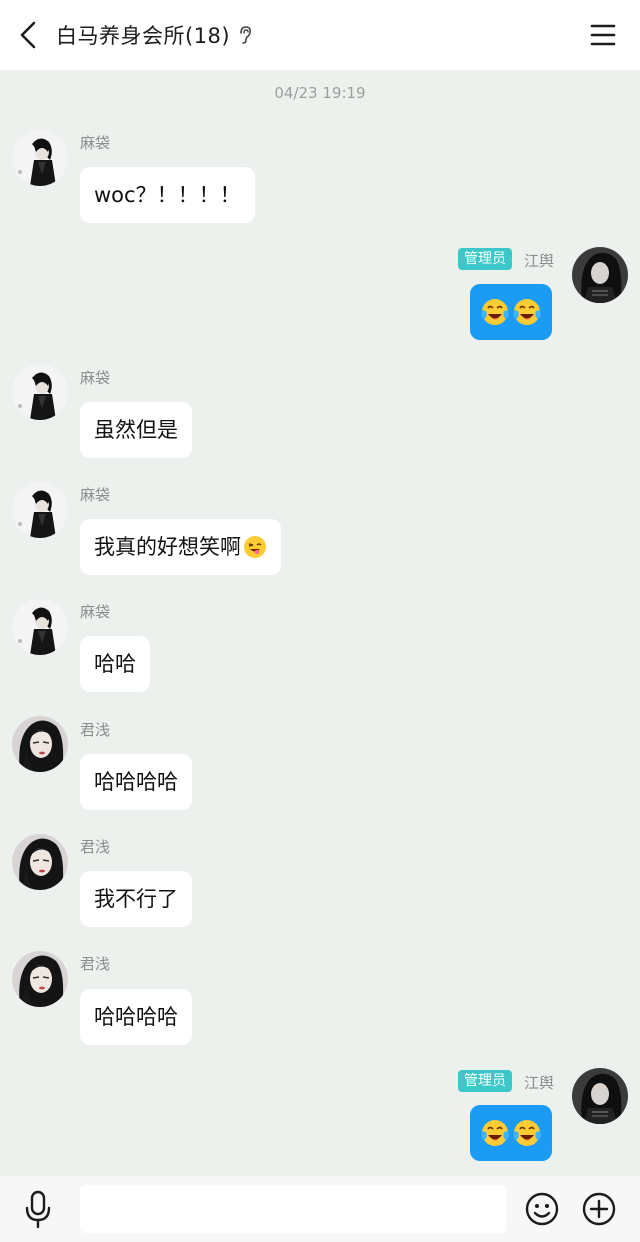 Image resolution: width=640 pixels, height=1242 pixels. What do you see at coordinates (143, 36) in the screenshot?
I see `group-title: 白马养身会所(18)` at bounding box center [143, 36].